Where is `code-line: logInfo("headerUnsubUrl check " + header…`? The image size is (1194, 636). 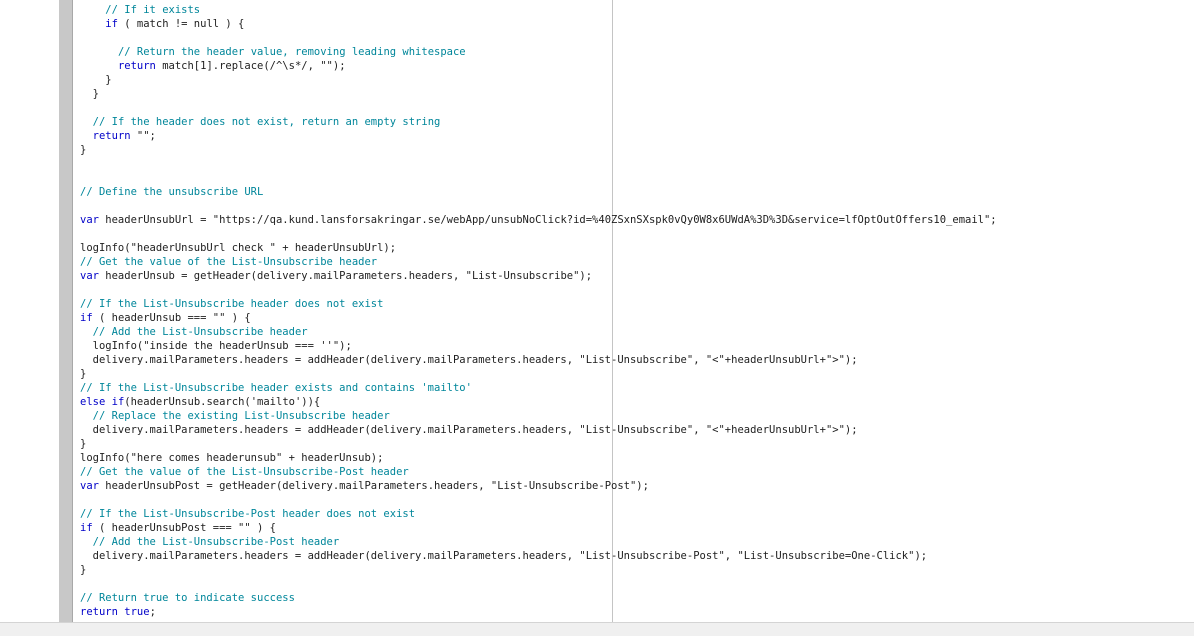 code-line: logInfo("headerUnsubUrl check " + header… is located at coordinates (538, 248).